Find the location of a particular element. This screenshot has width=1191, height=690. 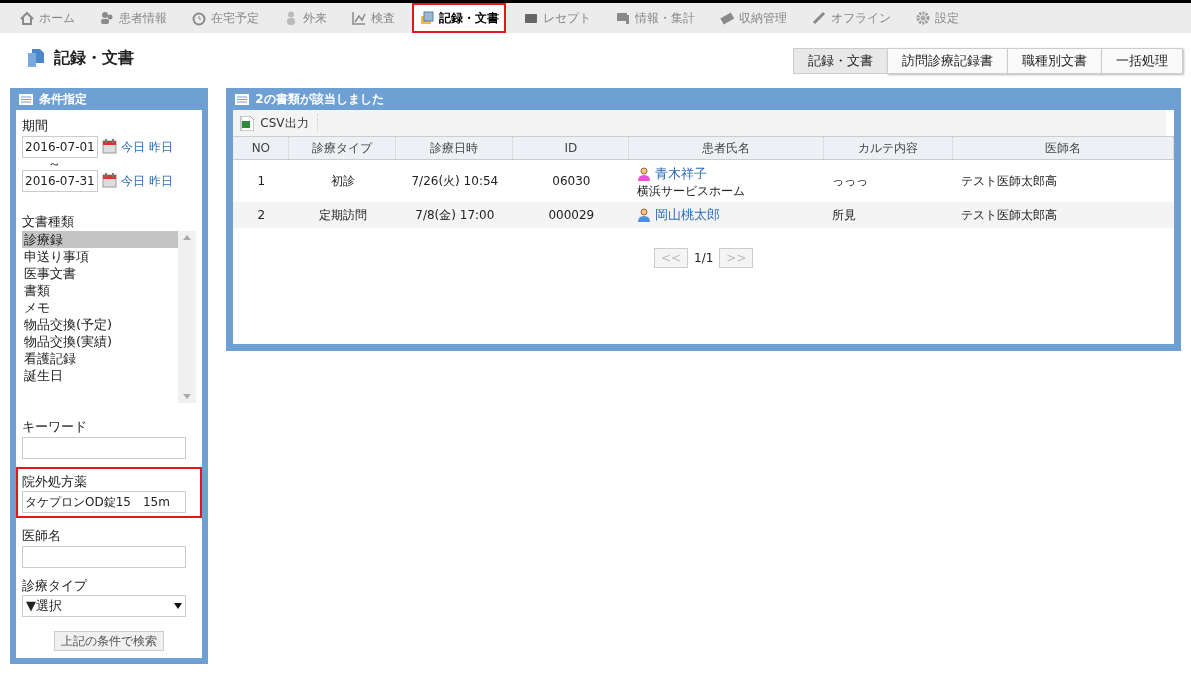

list-option: 物品交換(実績) is located at coordinates (100, 341).